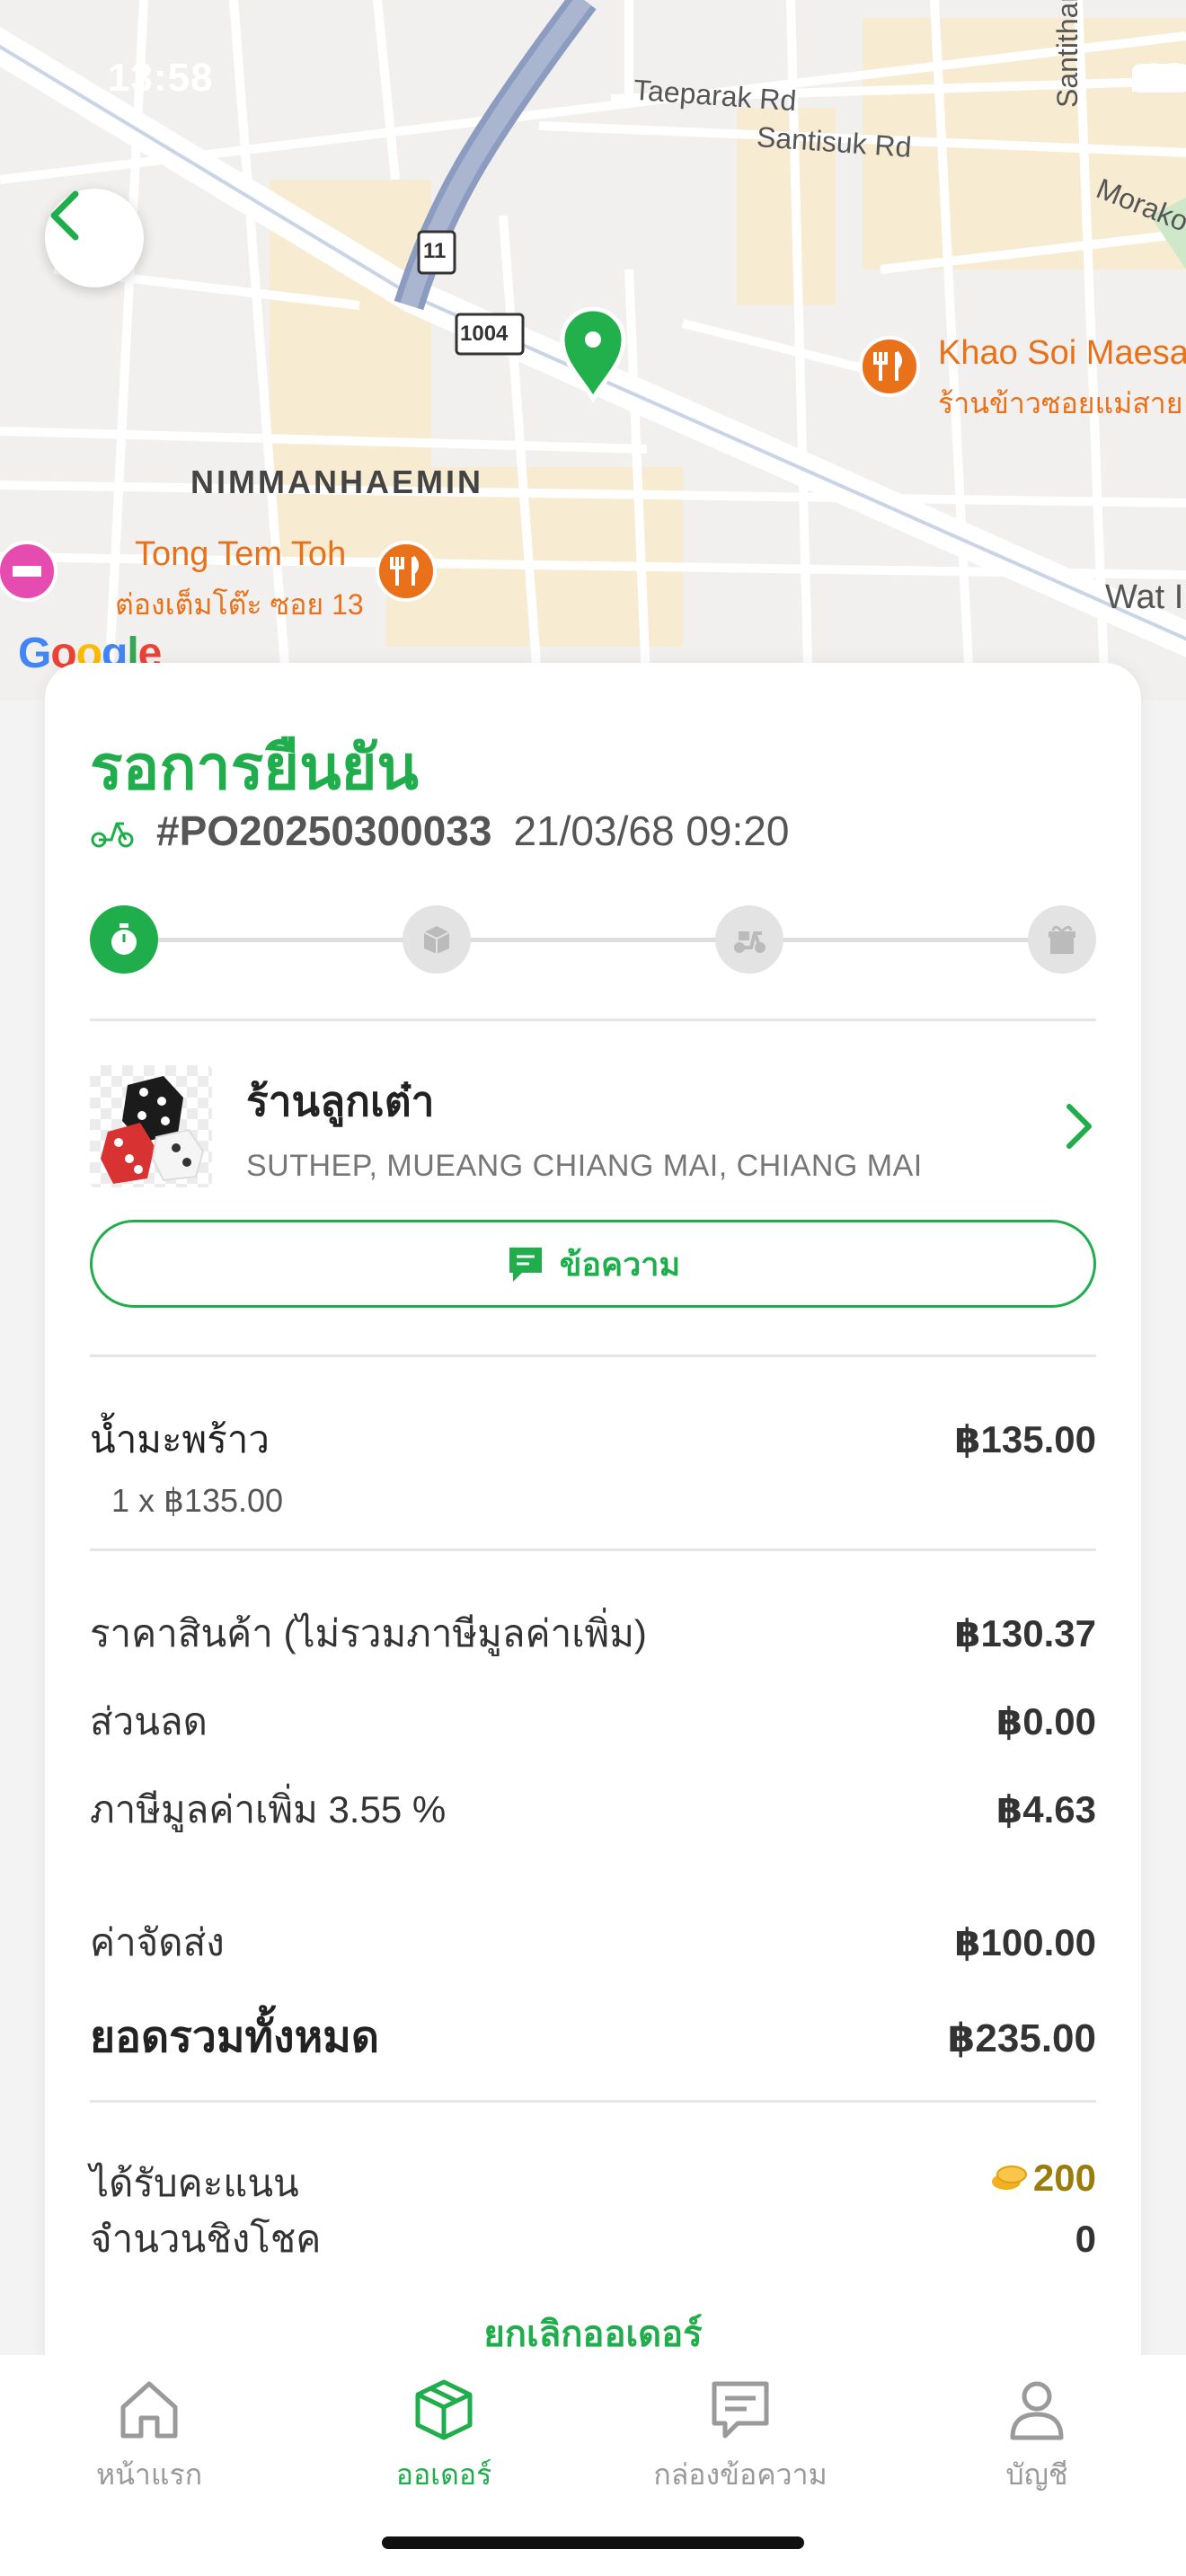 The height and width of the screenshot is (2576, 1186). Describe the element at coordinates (651, 830) in the screenshot. I see `order-datetime: 21/03/68 09:20` at that location.